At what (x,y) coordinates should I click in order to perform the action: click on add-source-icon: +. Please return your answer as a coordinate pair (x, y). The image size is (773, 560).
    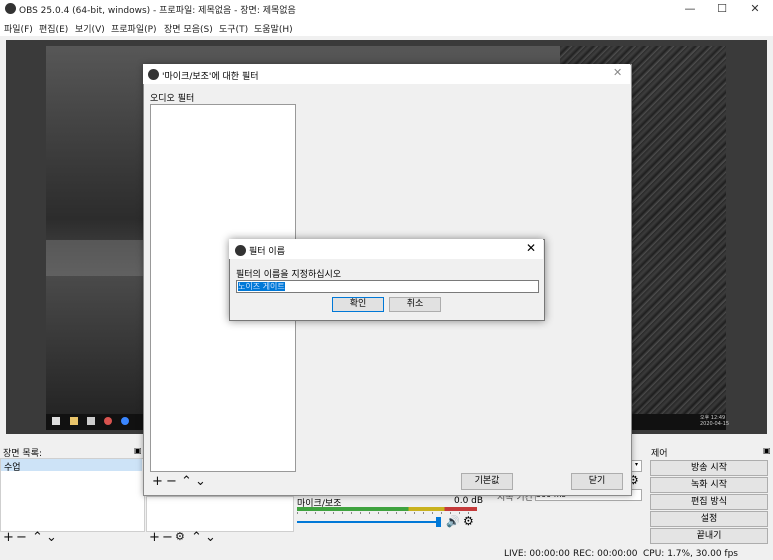
    Looking at the image, I should click on (154, 537).